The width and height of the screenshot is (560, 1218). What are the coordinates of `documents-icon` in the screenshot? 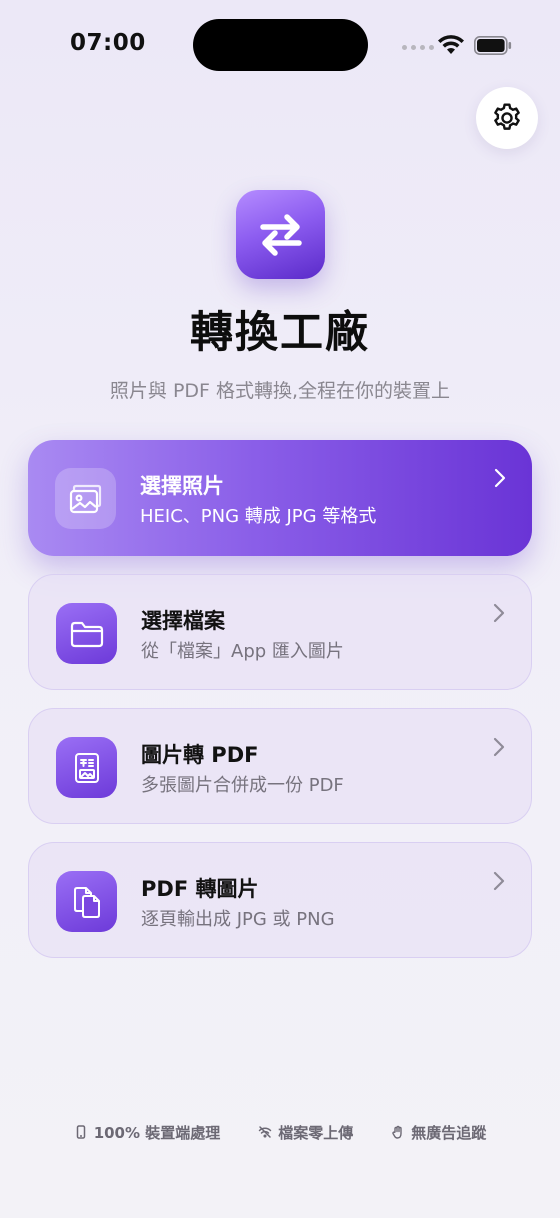 It's located at (86, 902).